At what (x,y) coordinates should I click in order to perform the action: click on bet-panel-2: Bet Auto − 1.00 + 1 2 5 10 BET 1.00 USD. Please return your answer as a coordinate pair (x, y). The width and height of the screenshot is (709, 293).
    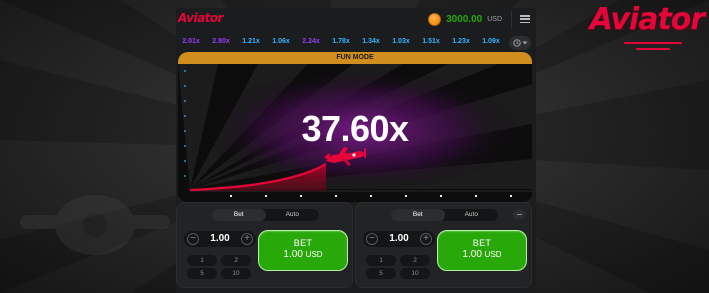
    Looking at the image, I should click on (443, 245).